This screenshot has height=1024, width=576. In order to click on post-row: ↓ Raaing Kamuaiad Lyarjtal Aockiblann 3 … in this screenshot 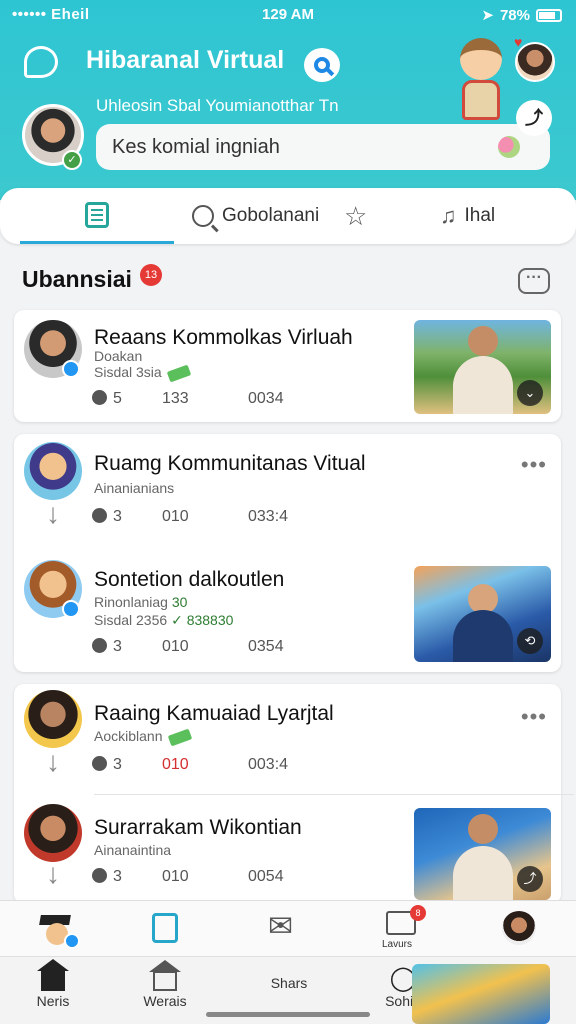, I will do `click(287, 739)`.